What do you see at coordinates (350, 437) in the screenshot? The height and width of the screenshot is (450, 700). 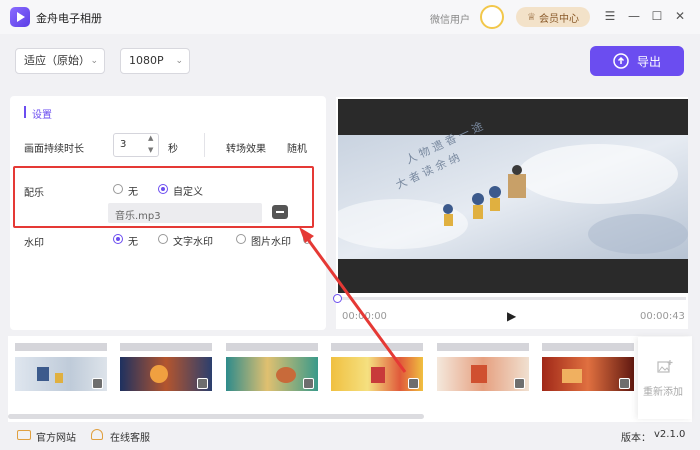 I see `footer` at bounding box center [350, 437].